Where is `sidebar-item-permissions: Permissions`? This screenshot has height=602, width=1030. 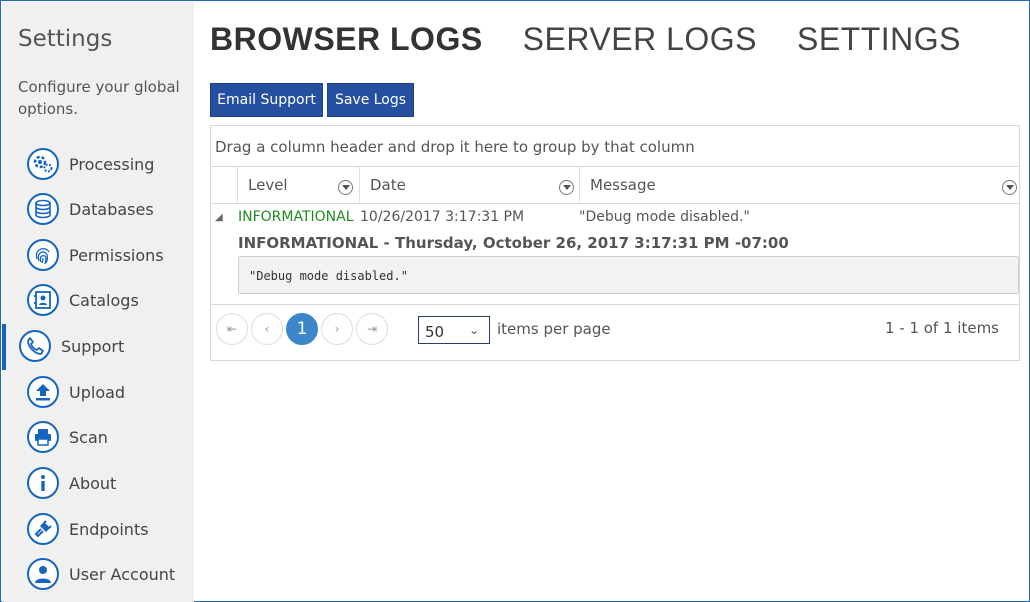 sidebar-item-permissions: Permissions is located at coordinates (98, 255).